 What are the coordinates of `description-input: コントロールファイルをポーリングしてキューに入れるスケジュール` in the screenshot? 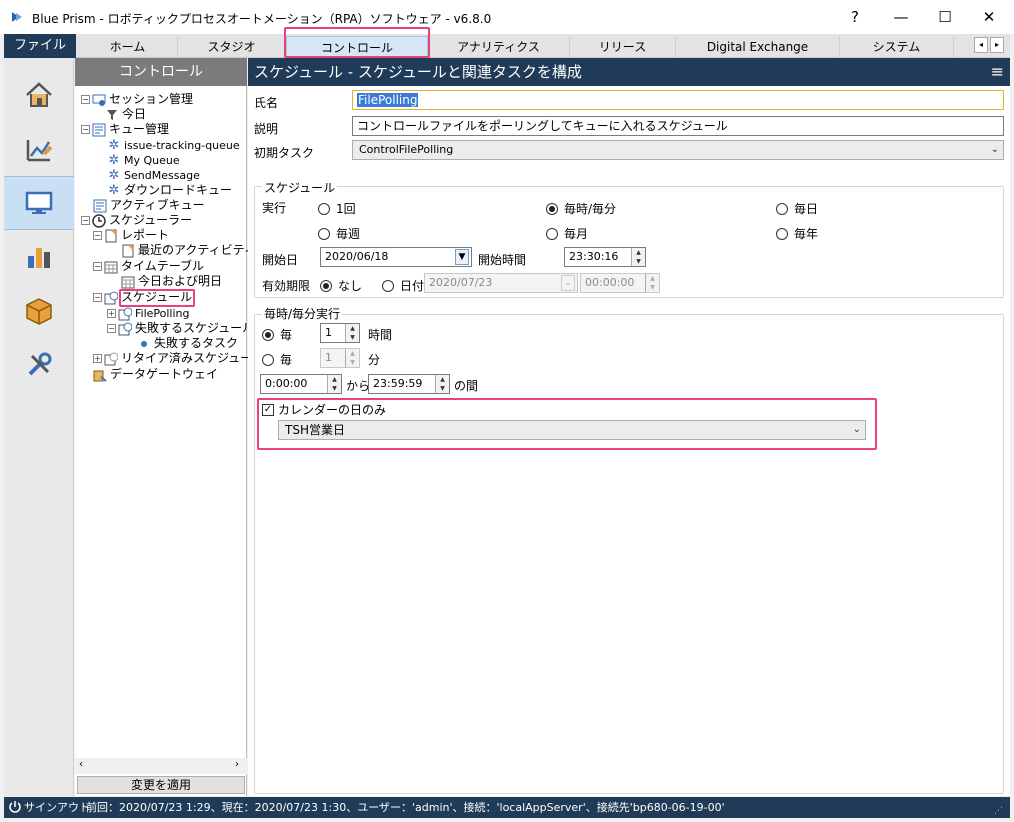 It's located at (678, 126).